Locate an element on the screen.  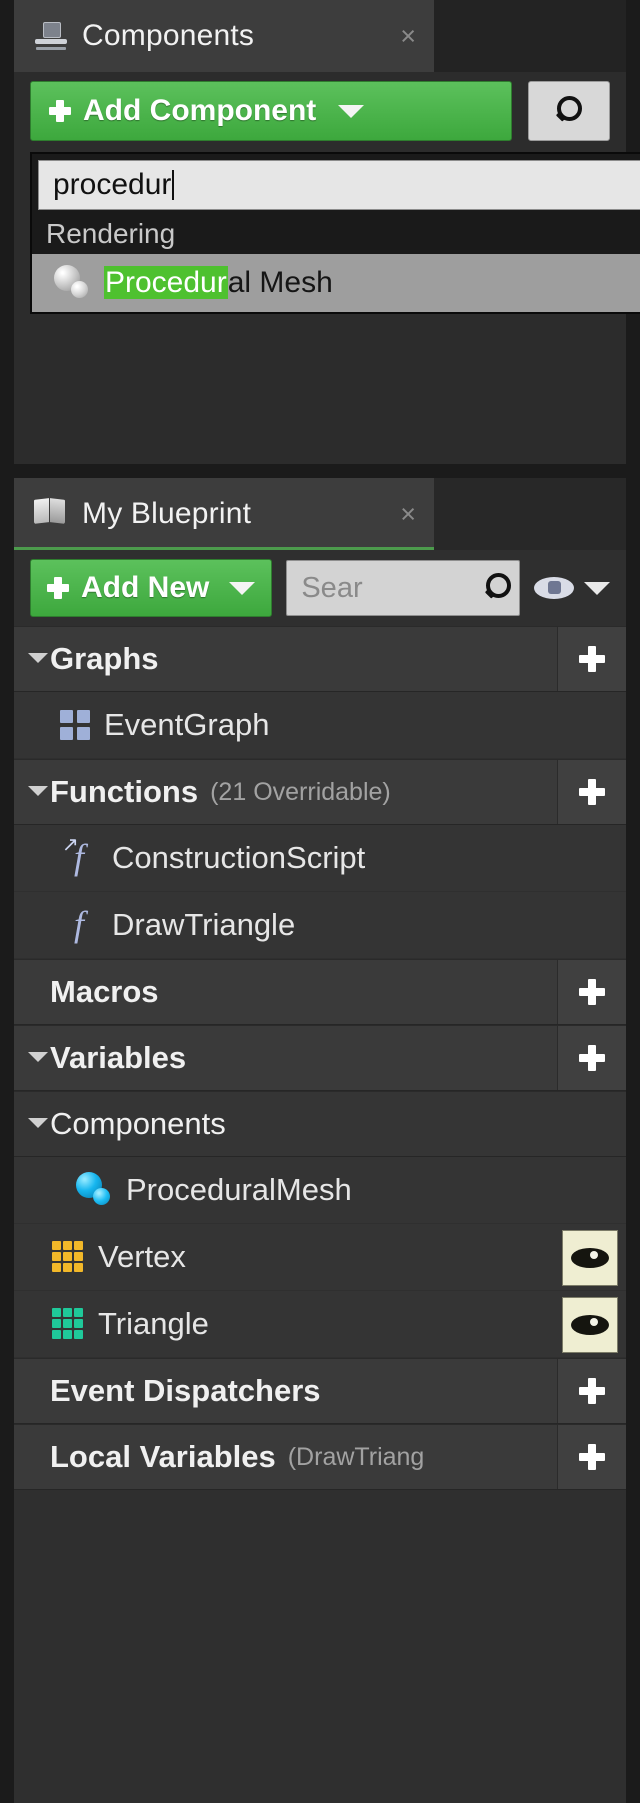
components-tree-area is located at coordinates (327, 397).